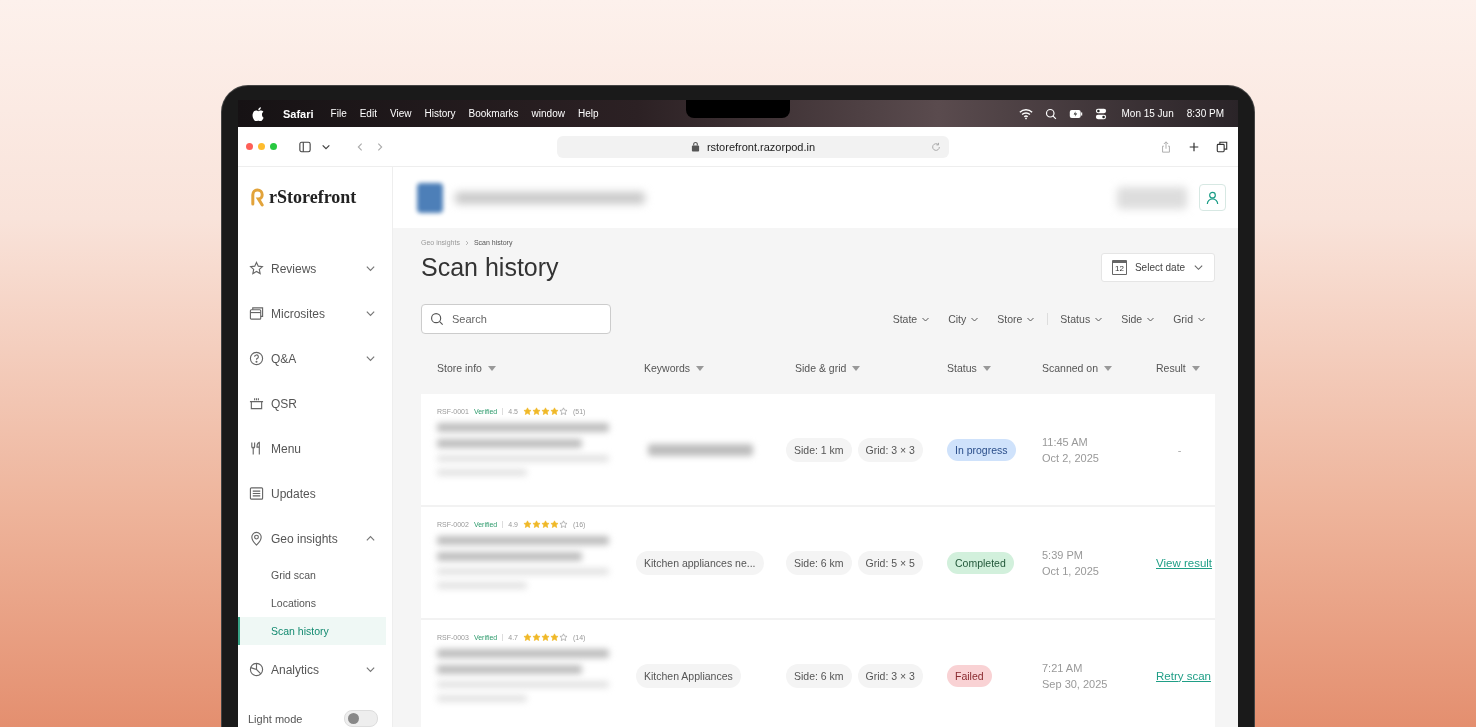 Image resolution: width=1476 pixels, height=727 pixels. What do you see at coordinates (1152, 197) in the screenshot?
I see `blurred-user-name` at bounding box center [1152, 197].